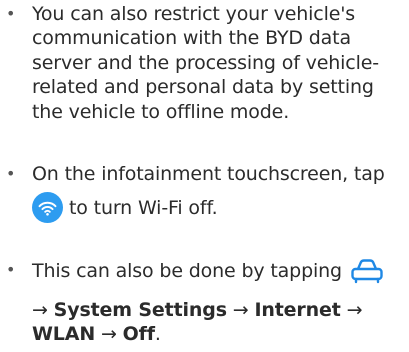 The height and width of the screenshot is (352, 409). What do you see at coordinates (157, 334) in the screenshot?
I see `period: .` at bounding box center [157, 334].